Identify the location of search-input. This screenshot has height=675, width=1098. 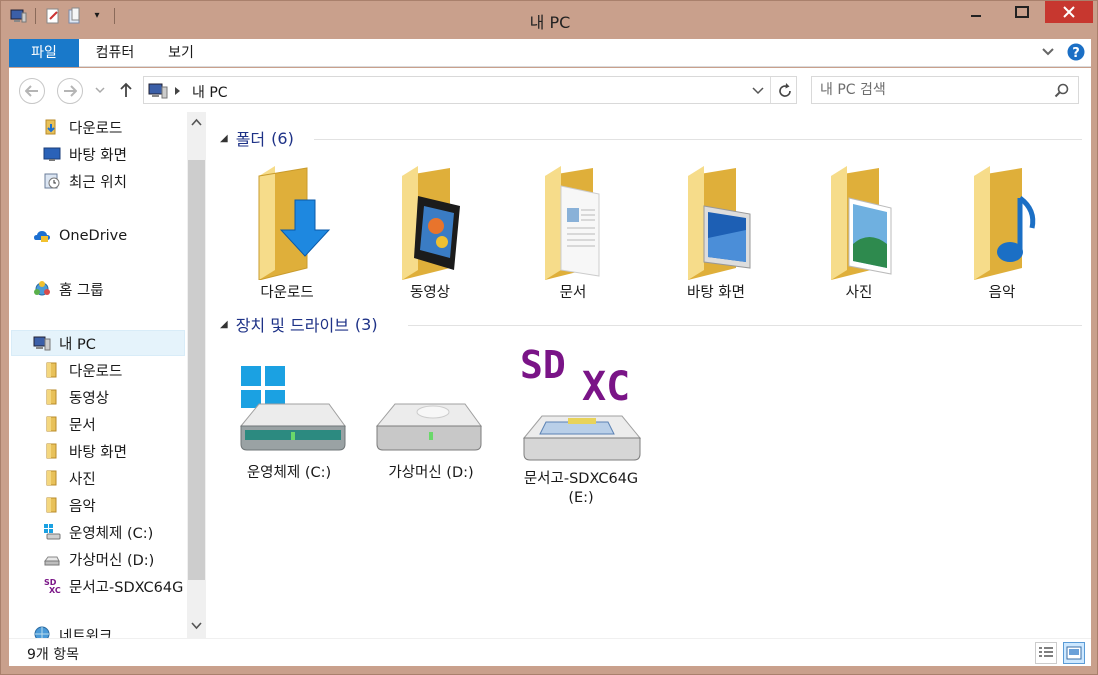
(935, 90).